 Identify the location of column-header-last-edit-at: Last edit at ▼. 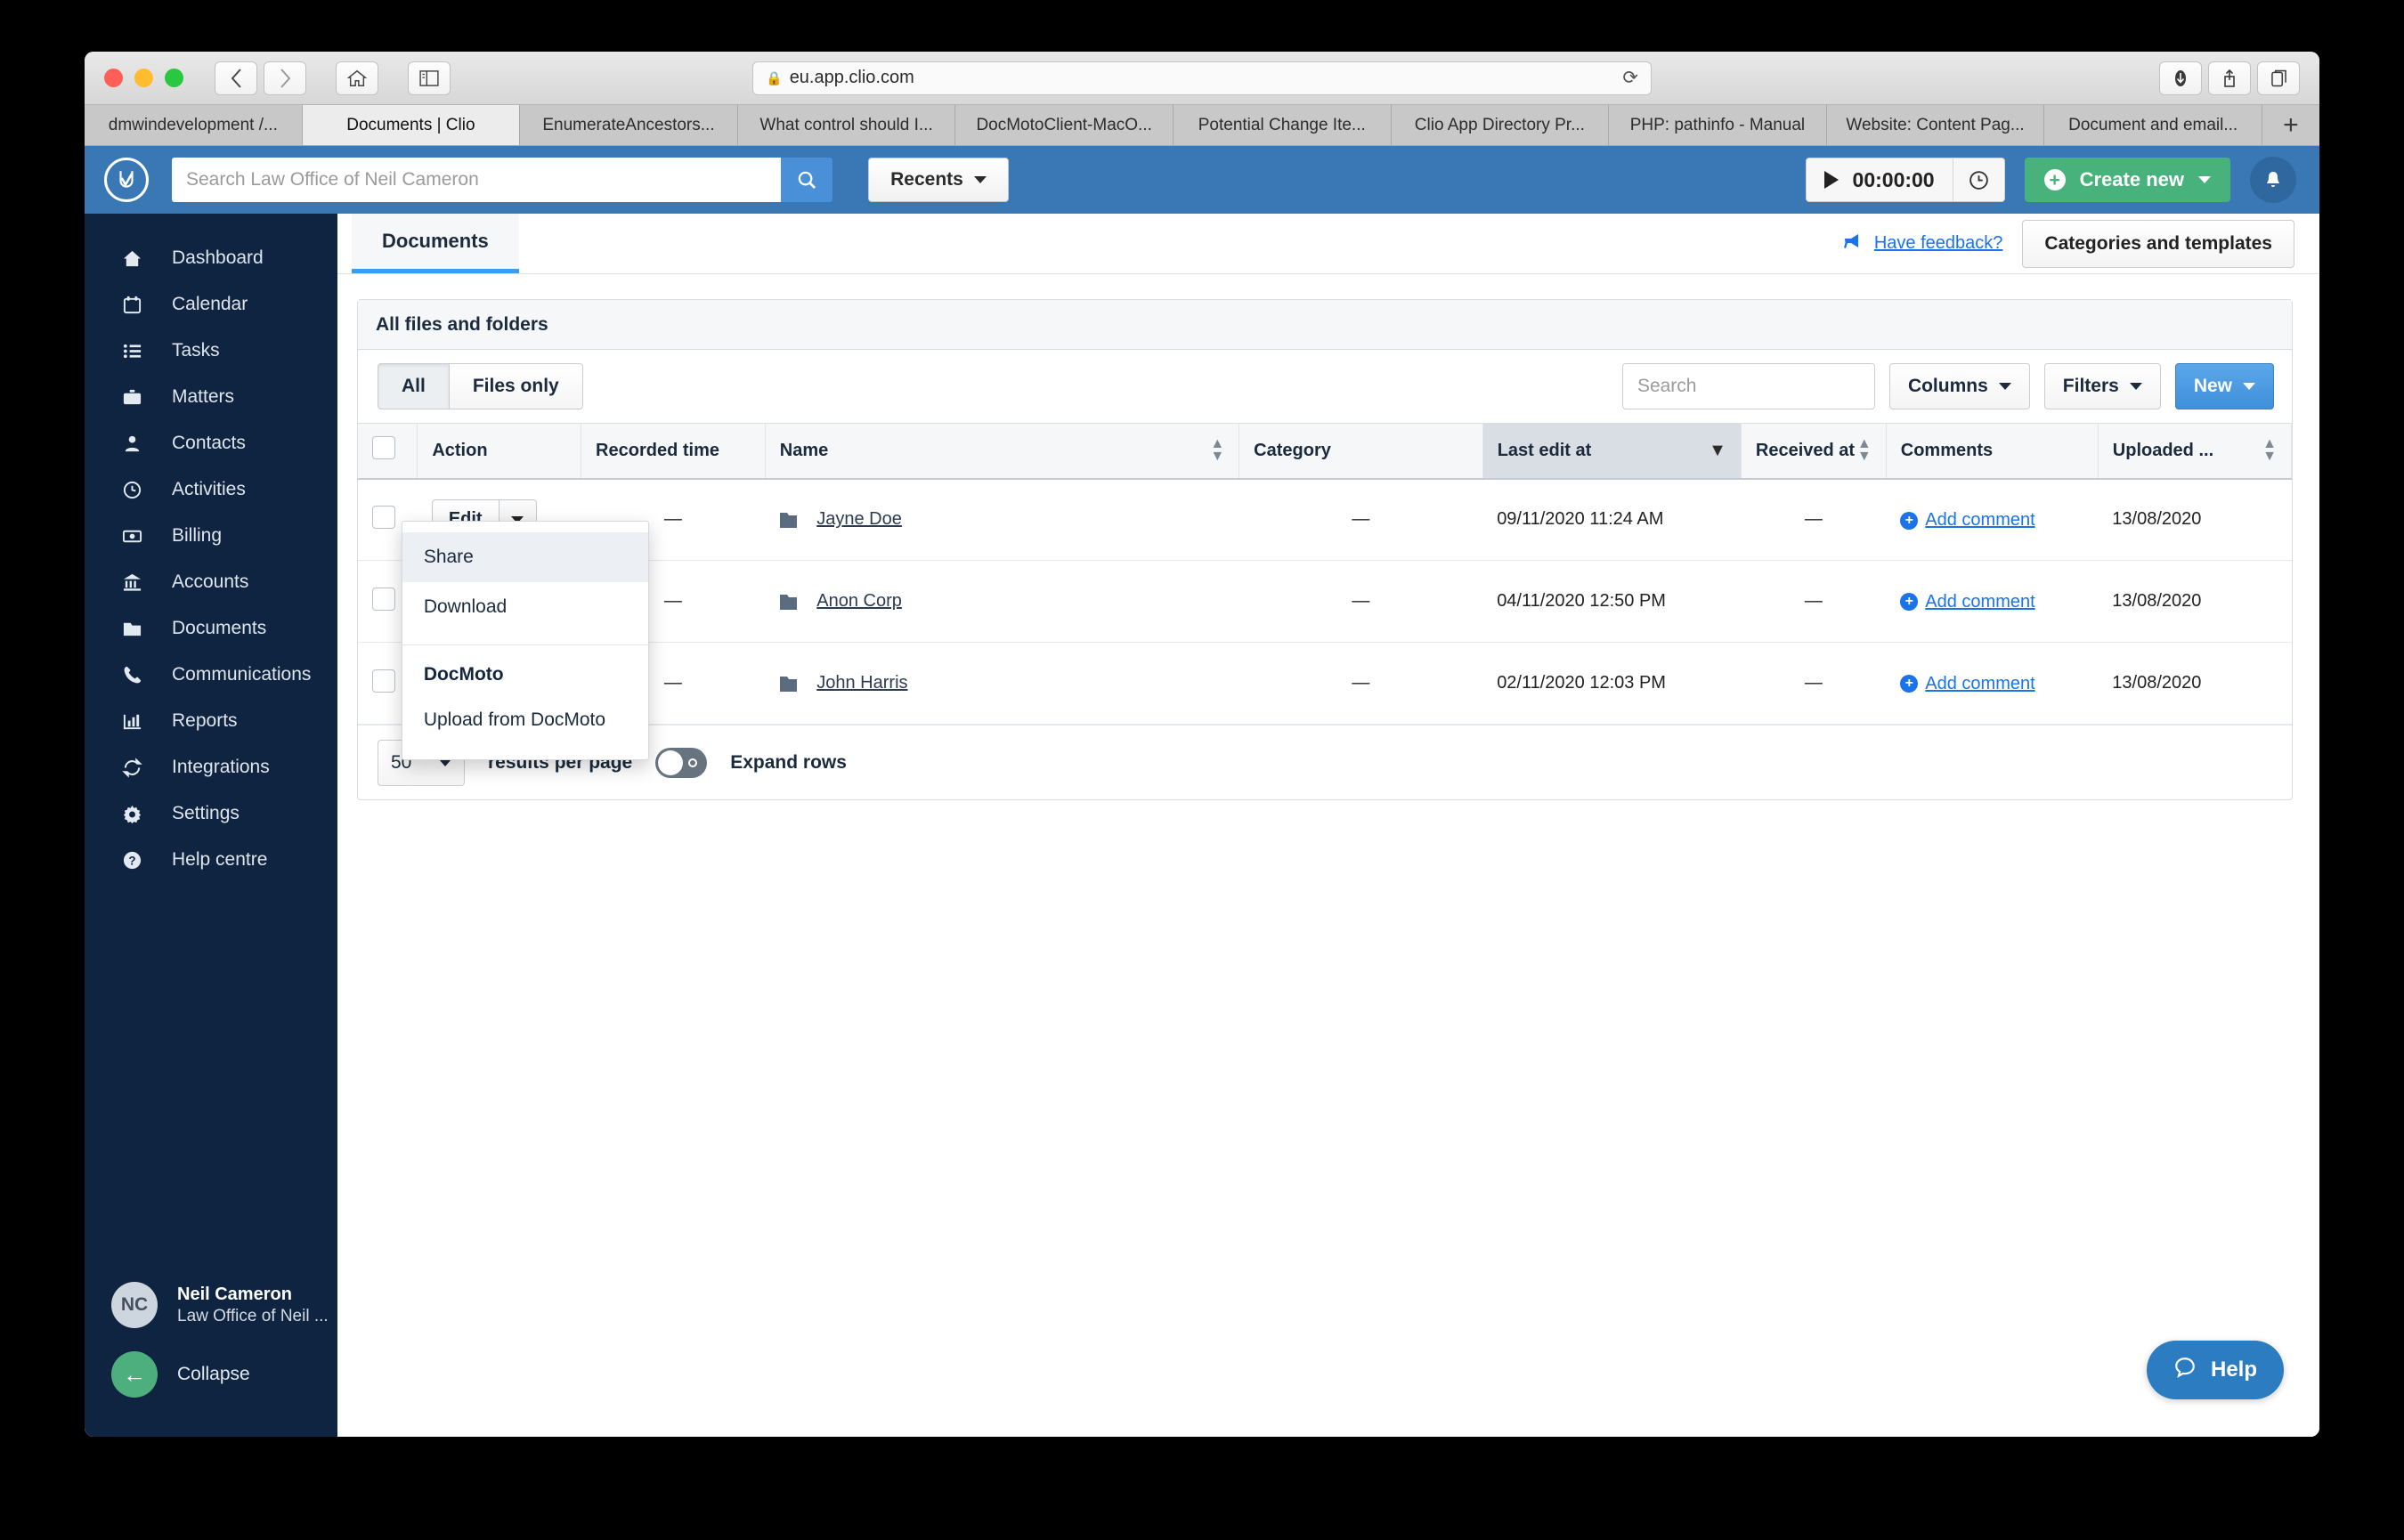
(1612, 451).